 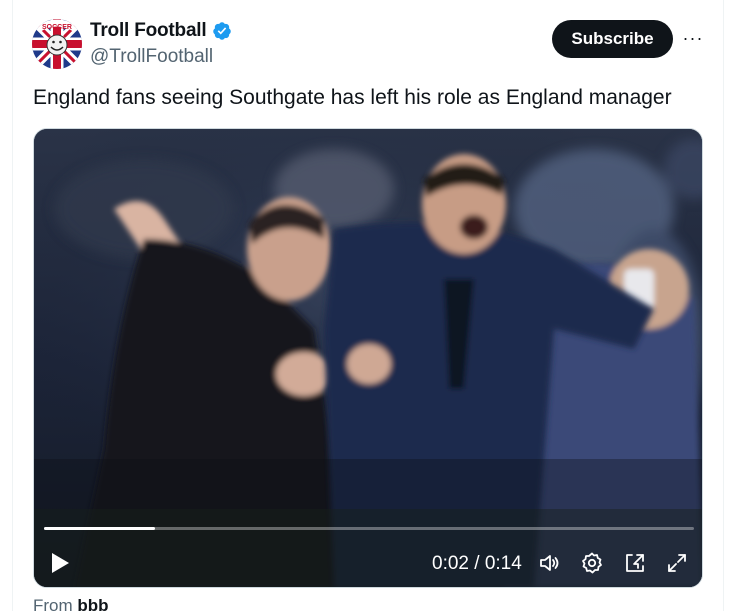 I want to click on subscribe-button: Subscribe, so click(x=612, y=39).